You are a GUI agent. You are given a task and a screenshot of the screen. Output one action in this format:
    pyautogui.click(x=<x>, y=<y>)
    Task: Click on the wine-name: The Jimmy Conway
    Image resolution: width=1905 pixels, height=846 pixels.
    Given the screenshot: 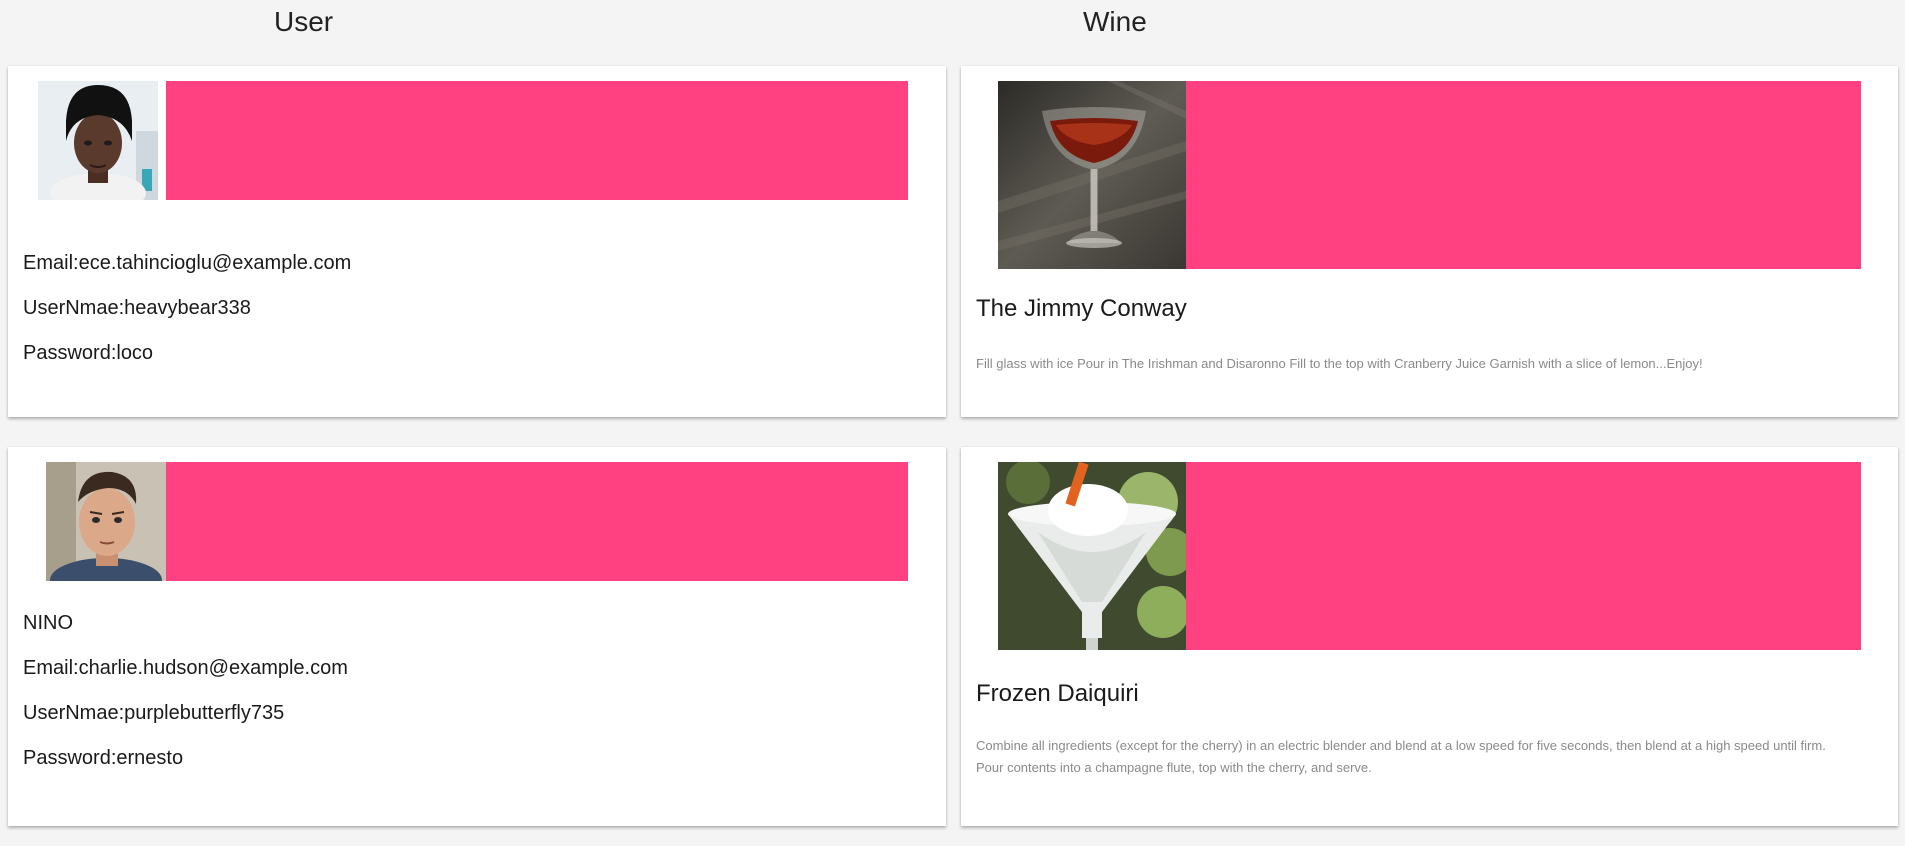 What is the action you would take?
    pyautogui.click(x=1081, y=308)
    